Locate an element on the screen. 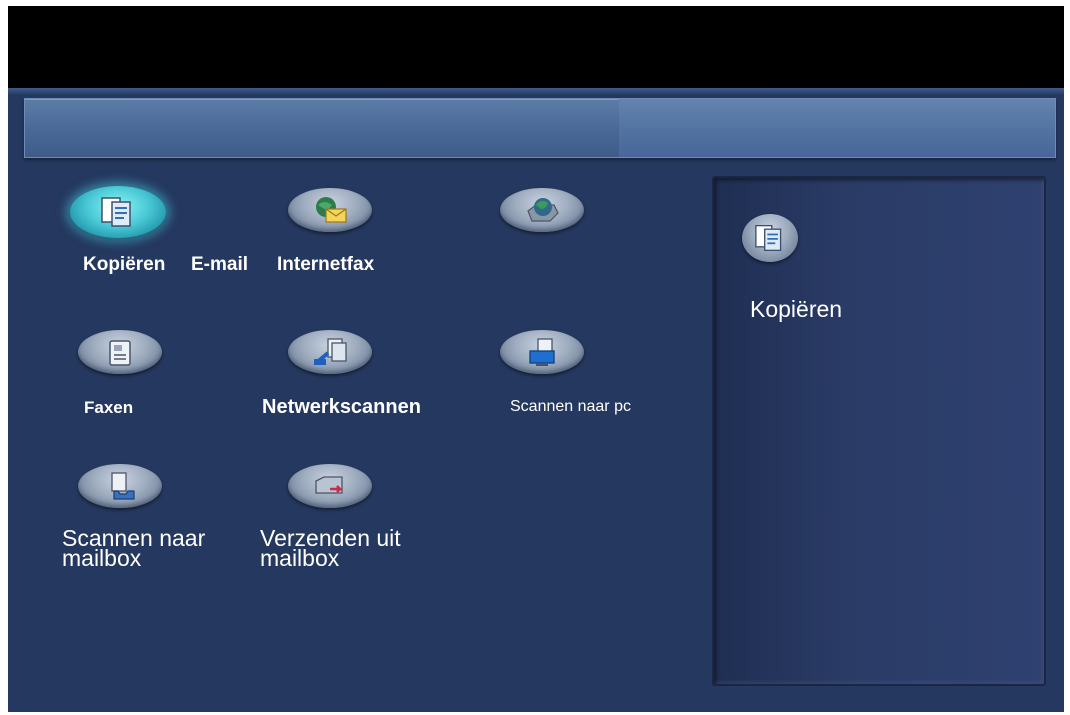 The image size is (1070, 715). title-bar-seam is located at coordinates (837, 128).